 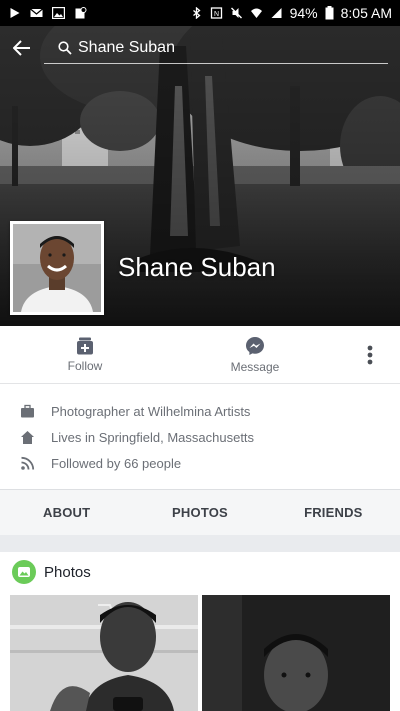 What do you see at coordinates (27, 410) in the screenshot?
I see `briefcase-icon` at bounding box center [27, 410].